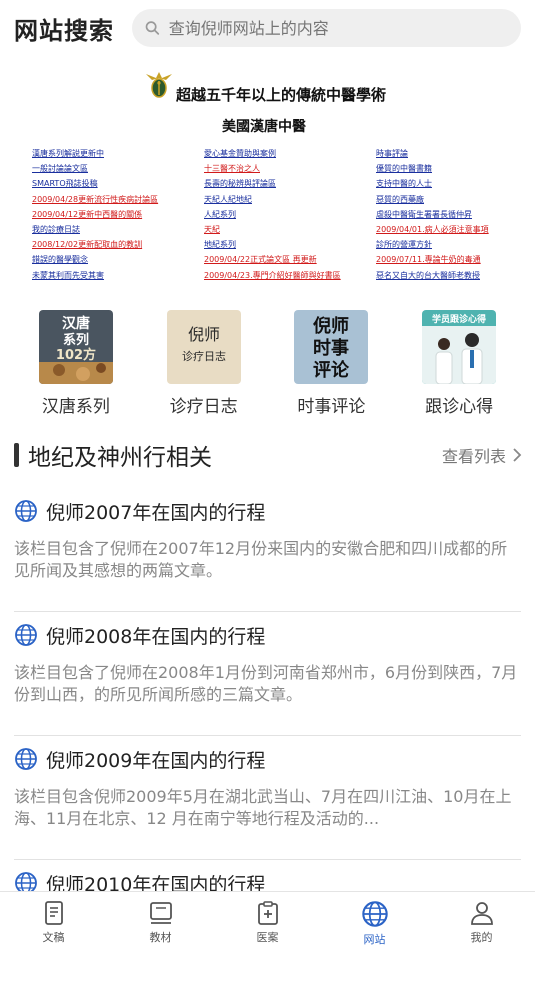 This screenshot has width=535, height=984. I want to click on banner-link: 2009/04/12更新中西醫的關係, so click(95, 214).